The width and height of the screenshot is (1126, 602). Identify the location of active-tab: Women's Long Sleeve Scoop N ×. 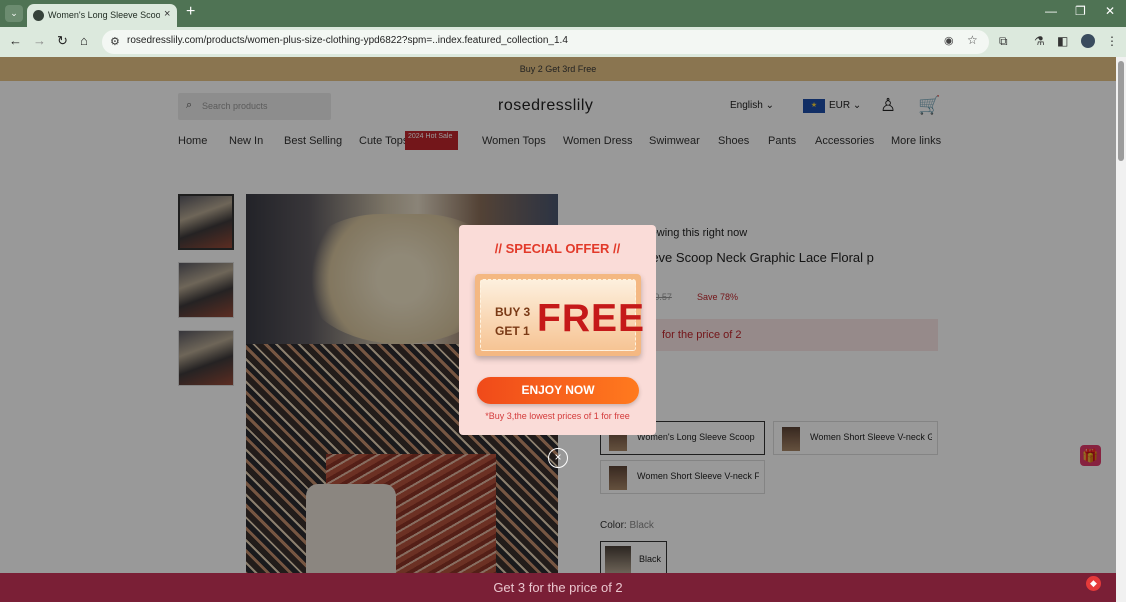
(102, 15).